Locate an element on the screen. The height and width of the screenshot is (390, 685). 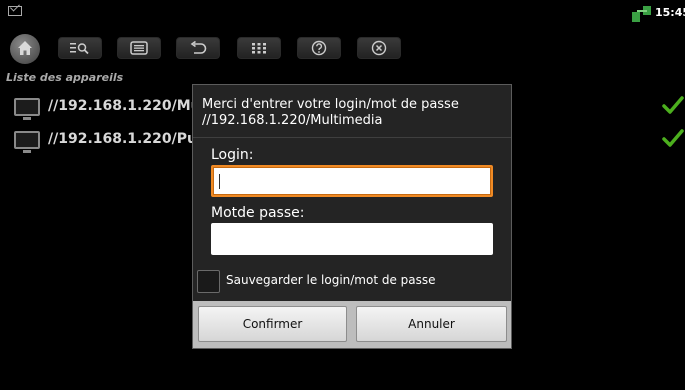
grid-button is located at coordinates (259, 48).